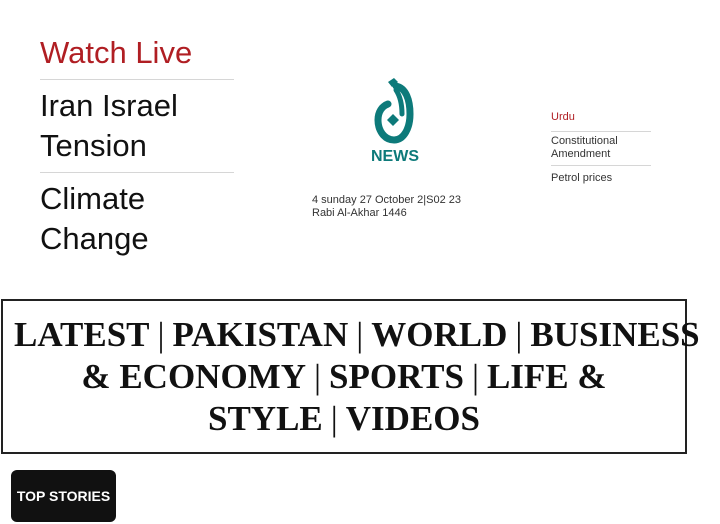 This screenshot has height=524, width=720. What do you see at coordinates (413, 418) in the screenshot?
I see `nav-videos: VIDEOS` at bounding box center [413, 418].